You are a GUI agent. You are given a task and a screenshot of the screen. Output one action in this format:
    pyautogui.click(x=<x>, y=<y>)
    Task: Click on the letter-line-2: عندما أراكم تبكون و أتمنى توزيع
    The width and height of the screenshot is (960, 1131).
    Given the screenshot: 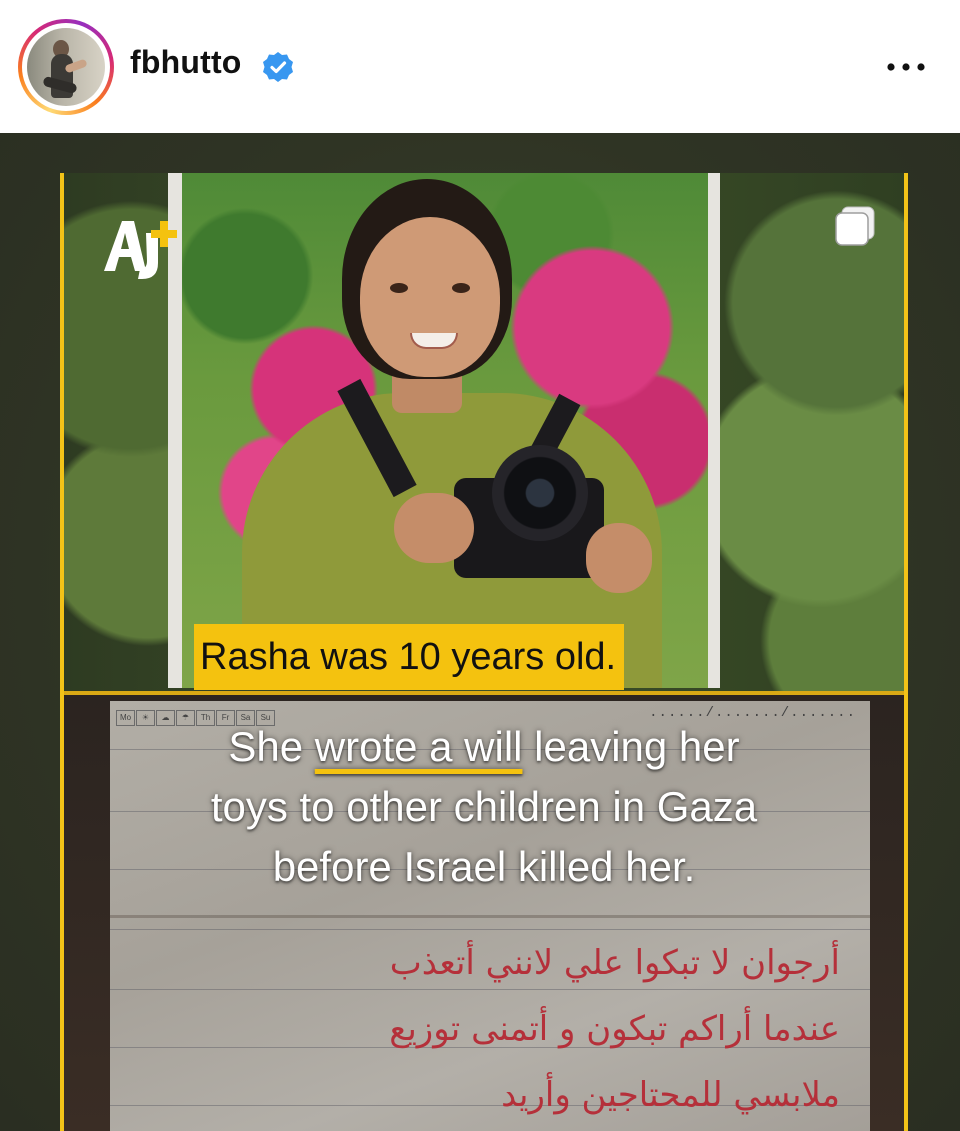 What is the action you would take?
    pyautogui.click(x=614, y=1029)
    